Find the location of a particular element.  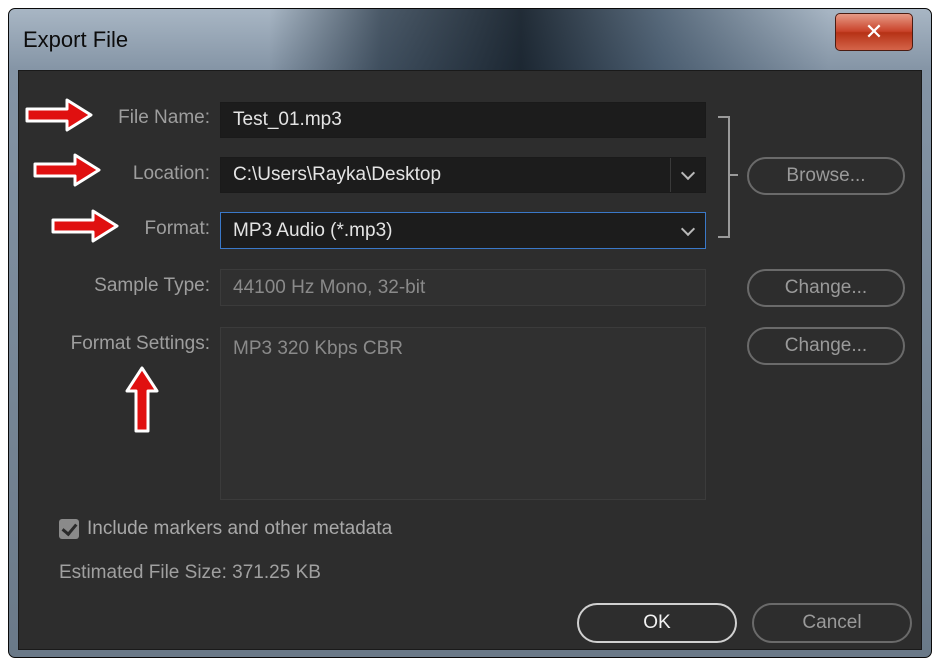

checkmark-icon is located at coordinates (69, 527).